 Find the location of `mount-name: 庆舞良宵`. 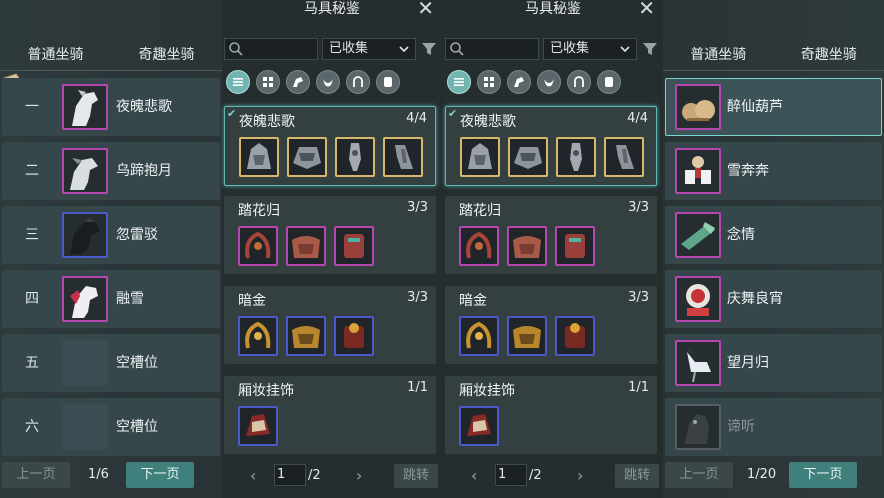

mount-name: 庆舞良宵 is located at coordinates (755, 299).